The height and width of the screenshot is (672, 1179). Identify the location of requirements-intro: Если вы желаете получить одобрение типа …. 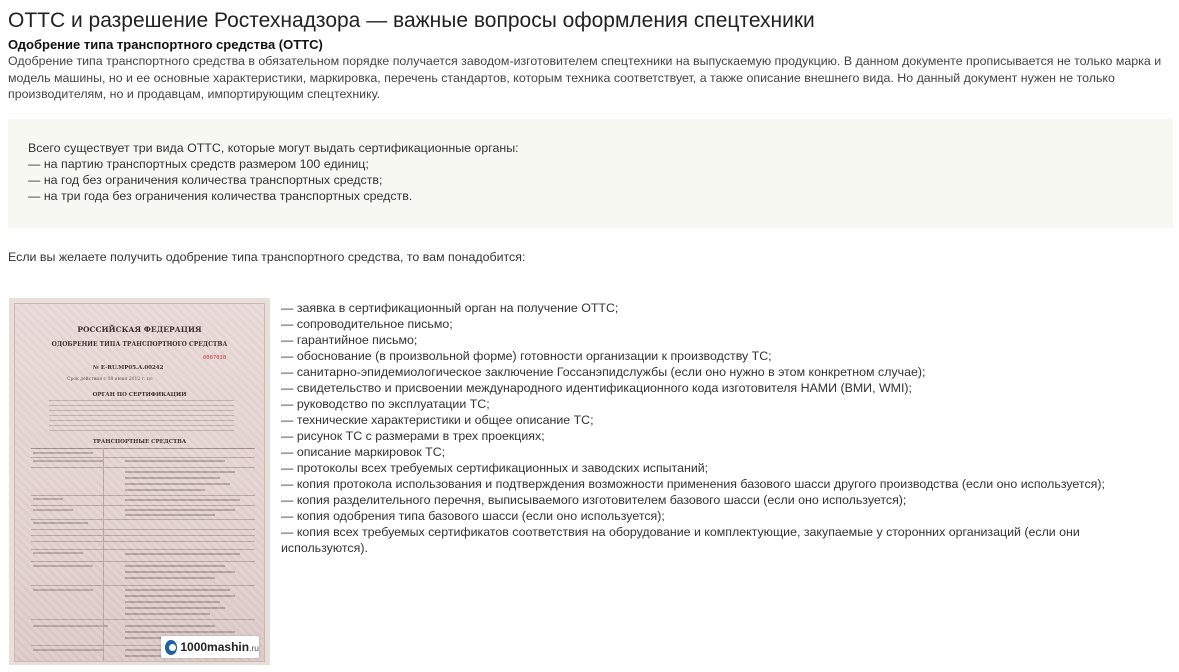
(267, 257).